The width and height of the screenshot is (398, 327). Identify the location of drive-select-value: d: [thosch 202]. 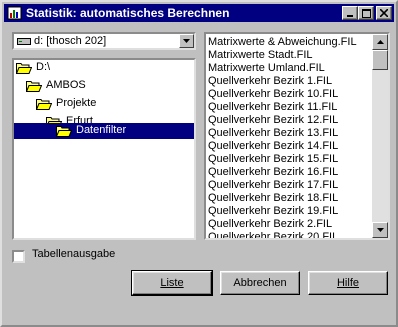
(70, 41).